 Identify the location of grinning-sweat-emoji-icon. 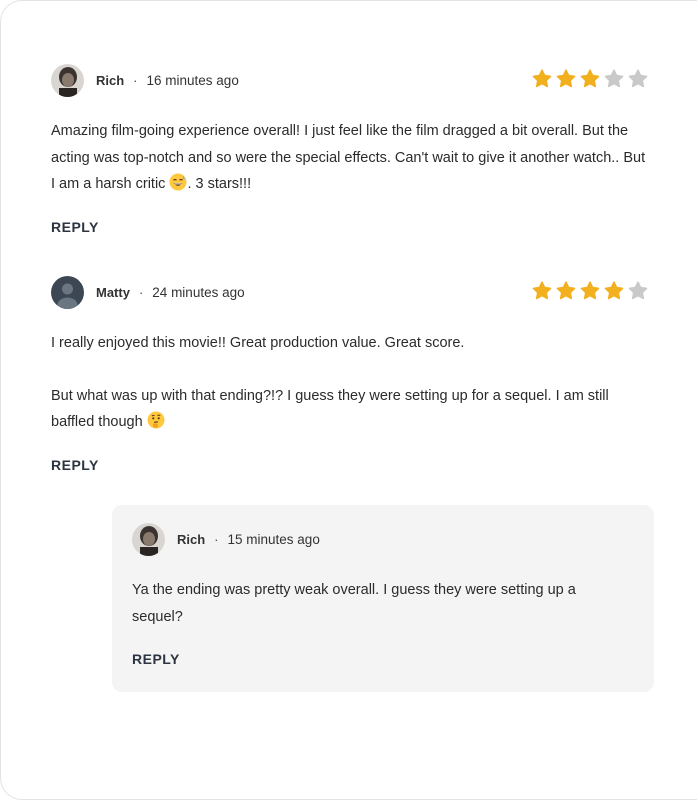
(178, 182).